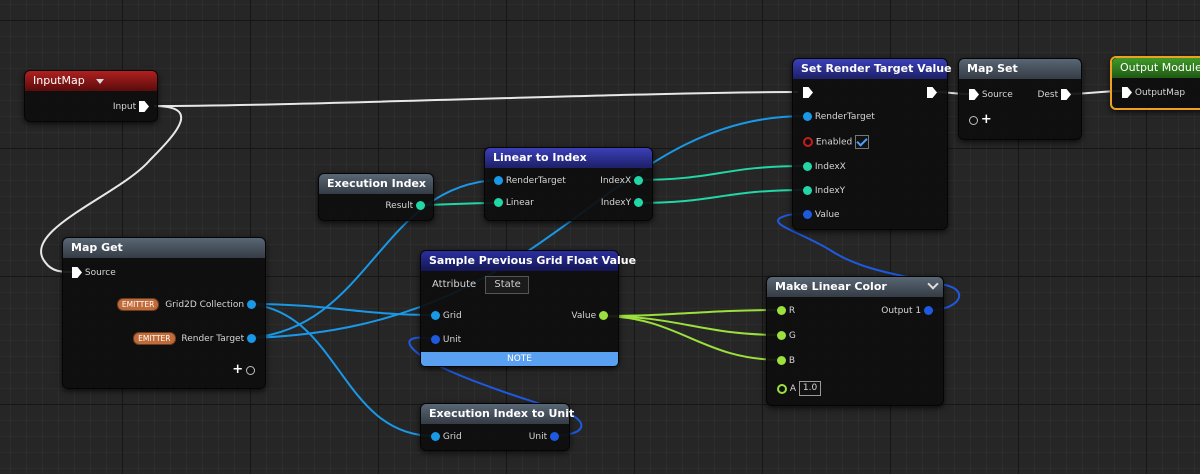 The image size is (1200, 474). I want to click on sample-grid-grid-label: Grid, so click(452, 316).